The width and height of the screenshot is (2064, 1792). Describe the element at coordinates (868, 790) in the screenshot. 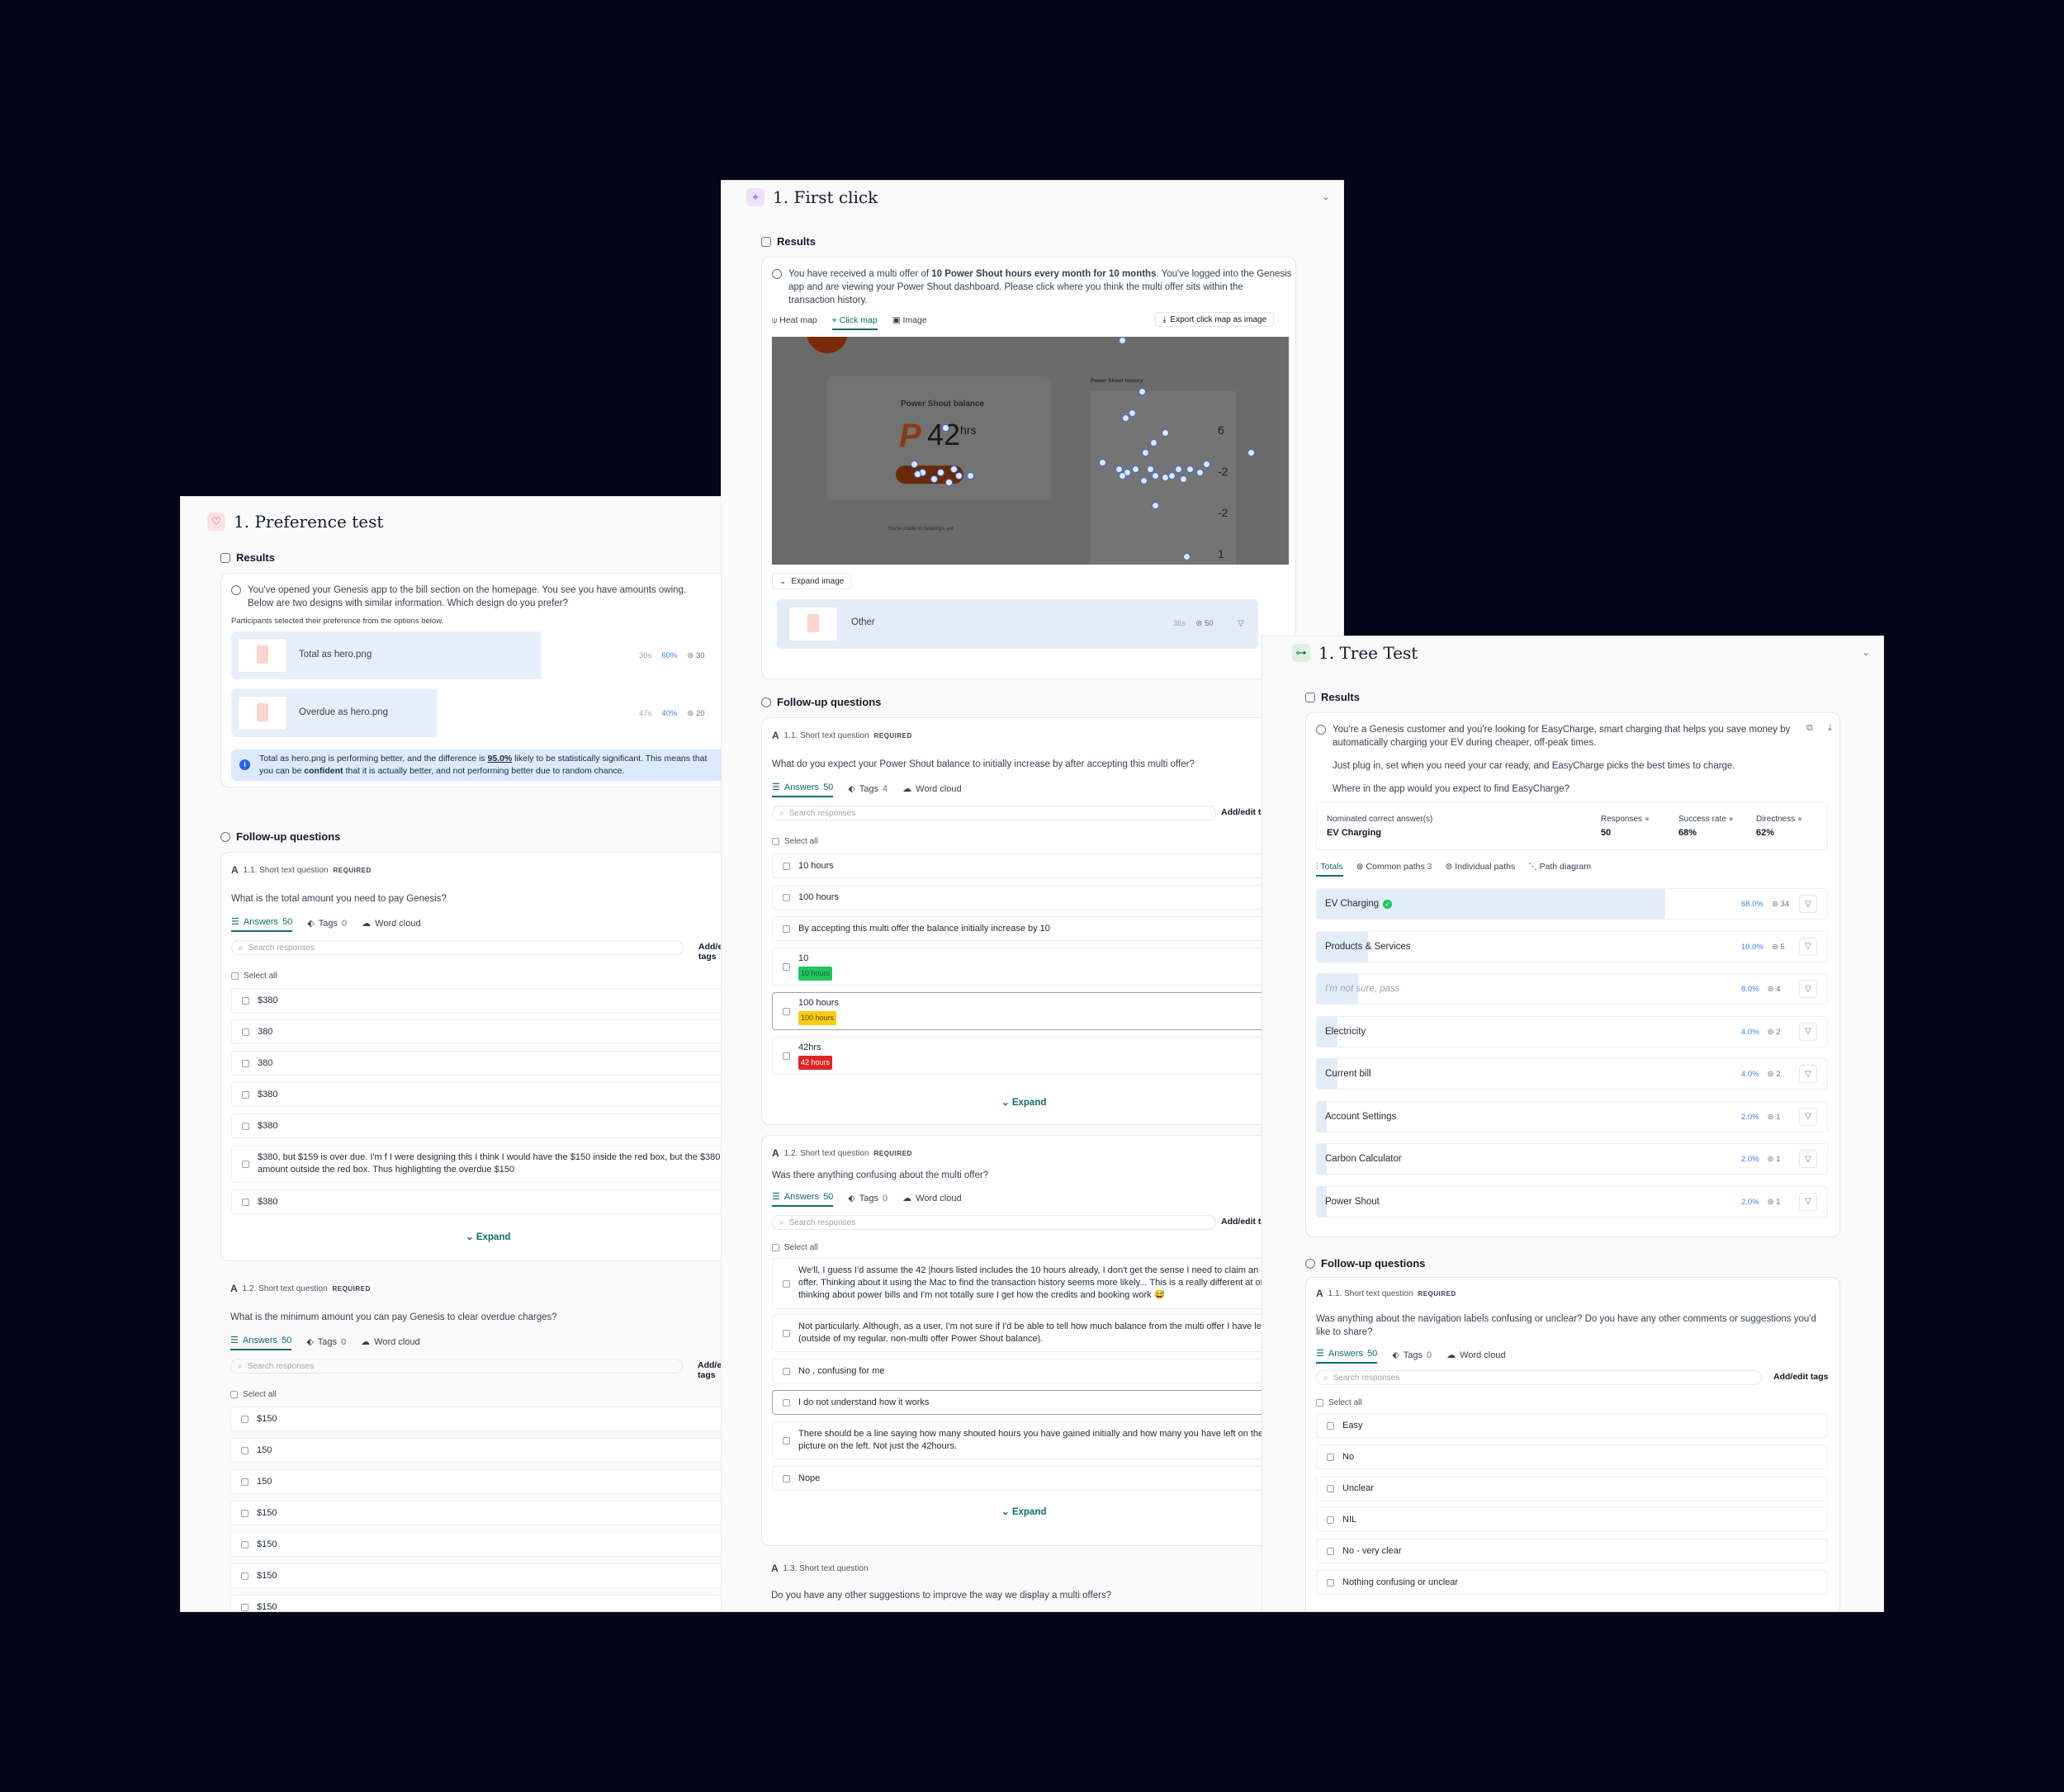

I see `tab-tags: ⬖ Tags 4` at that location.